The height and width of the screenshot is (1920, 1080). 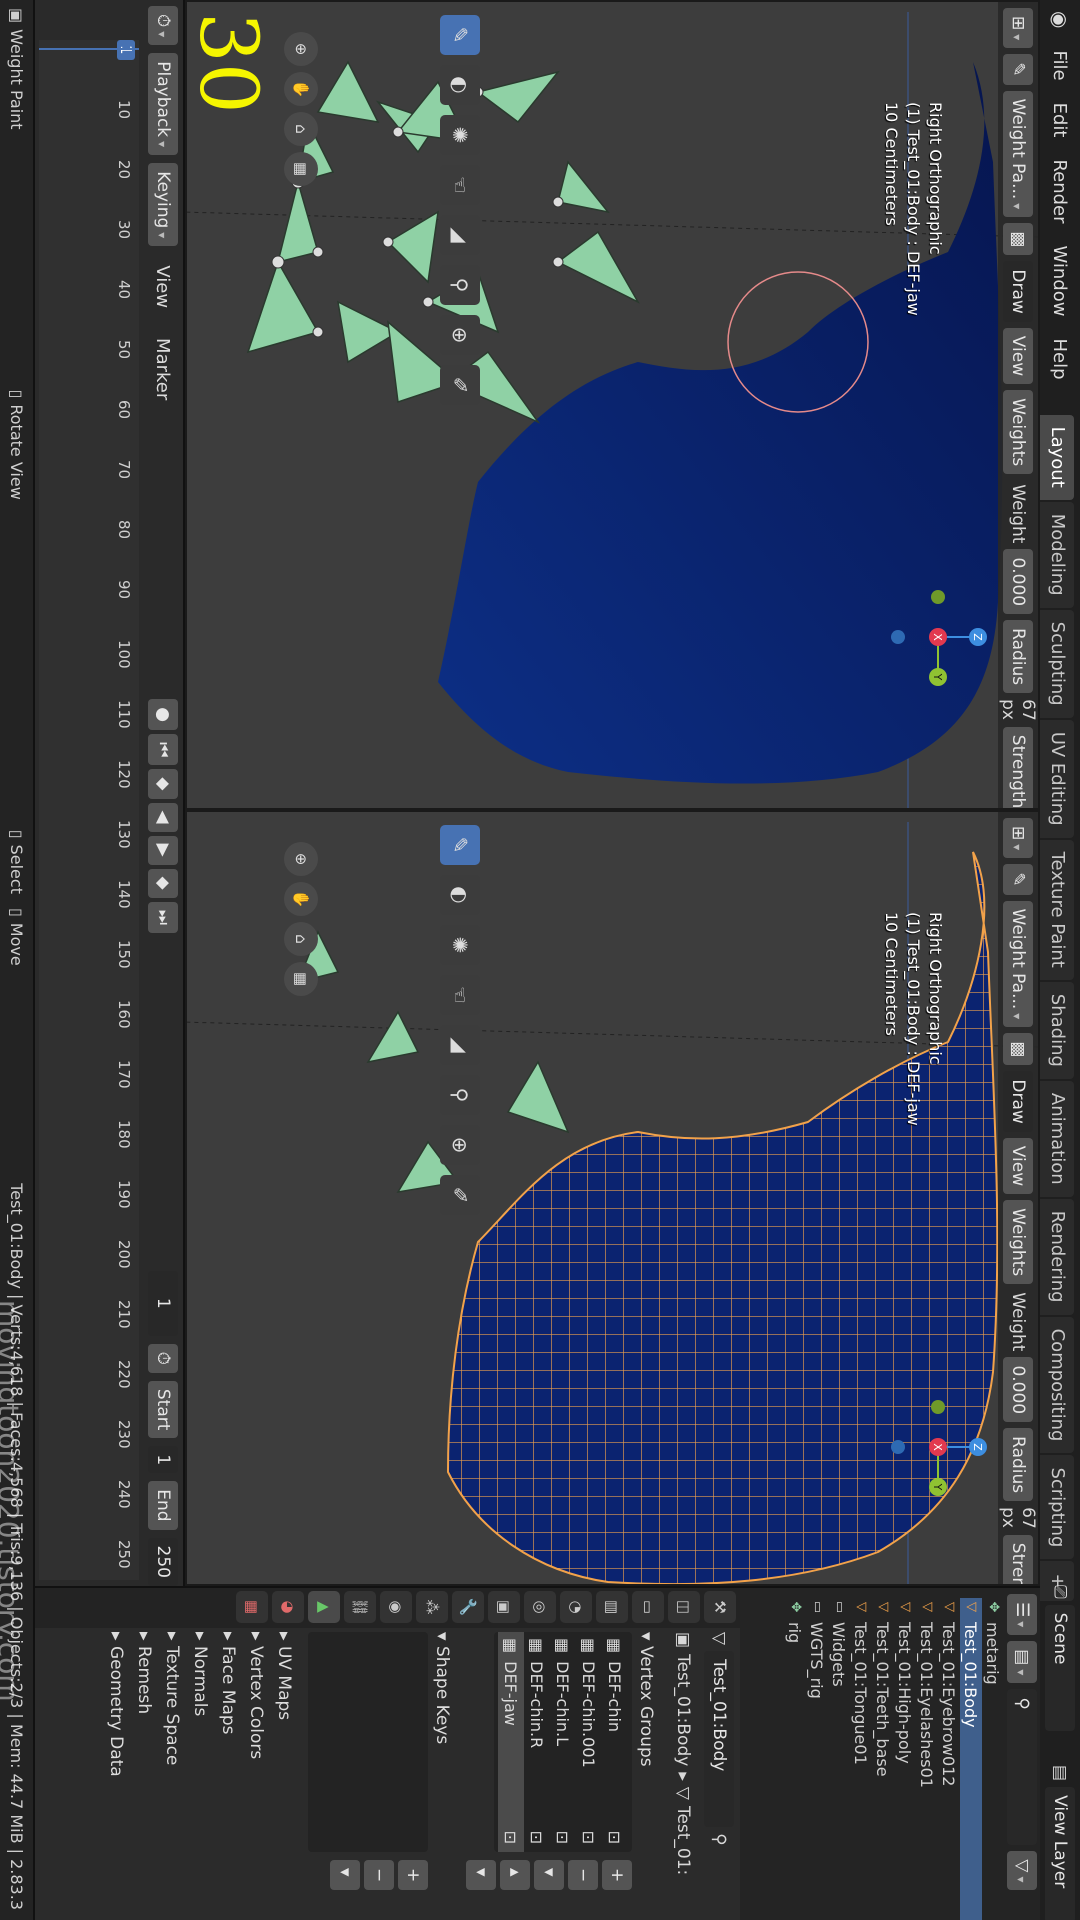 I want to click on add-group-button: +, so click(x=617, y=1875).